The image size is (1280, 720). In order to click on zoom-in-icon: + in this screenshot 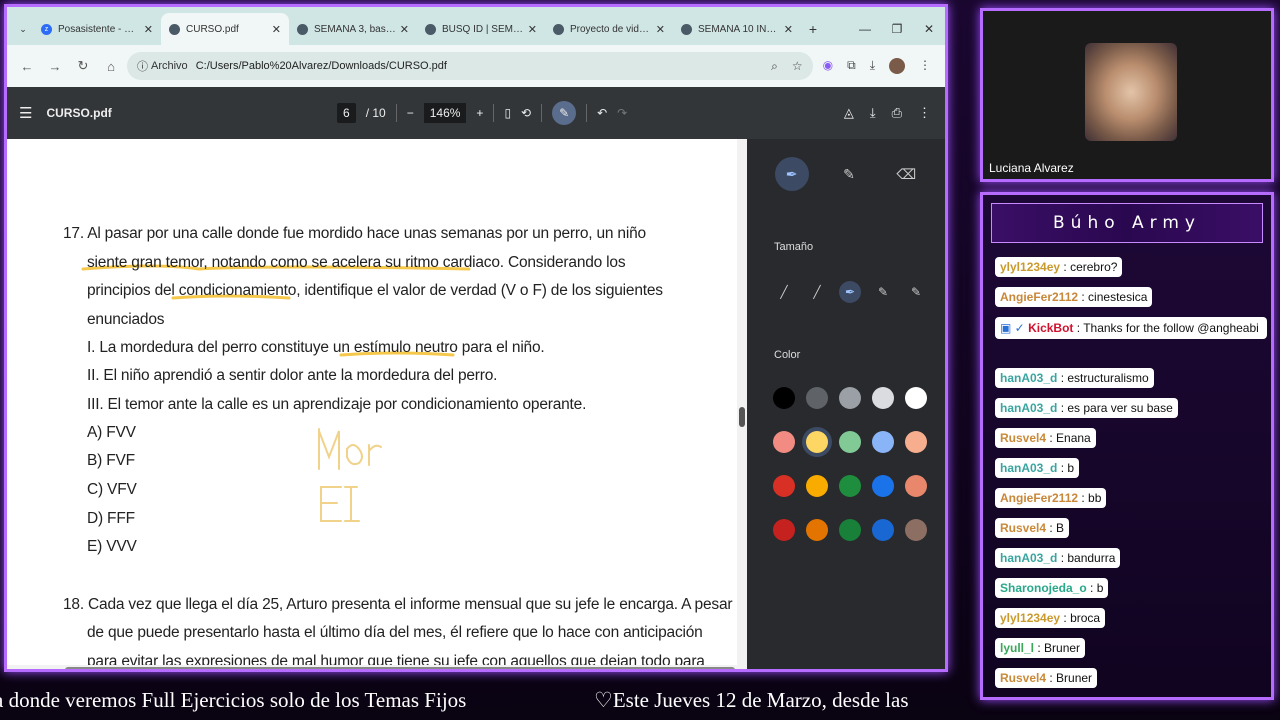, I will do `click(479, 113)`.